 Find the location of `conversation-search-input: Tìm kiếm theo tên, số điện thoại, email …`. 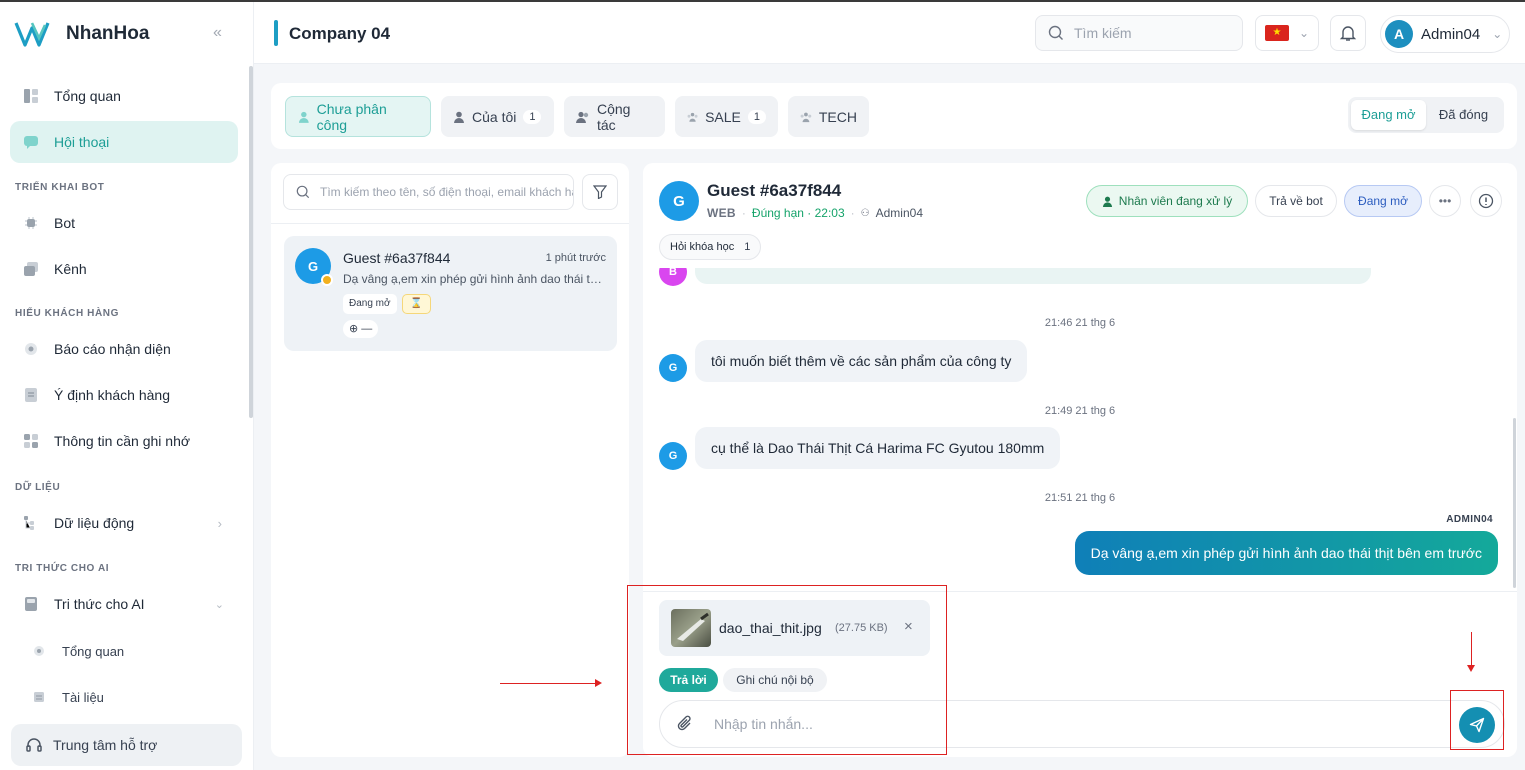

conversation-search-input: Tìm kiếm theo tên, số điện thoại, email … is located at coordinates (428, 192).